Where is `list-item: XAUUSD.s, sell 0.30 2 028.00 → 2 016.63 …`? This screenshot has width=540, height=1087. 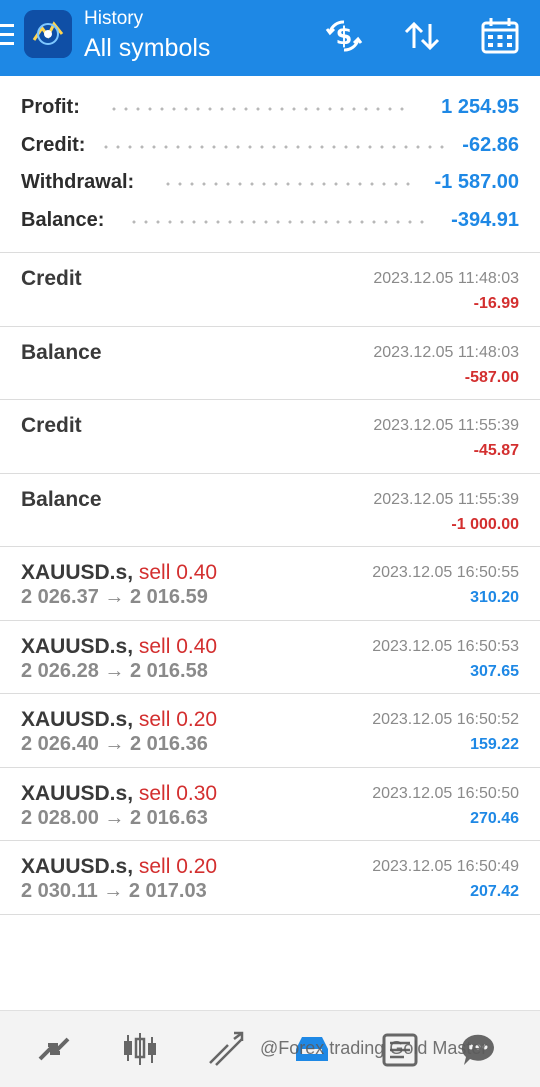 list-item: XAUUSD.s, sell 0.30 2 028.00 → 2 016.63 … is located at coordinates (270, 804).